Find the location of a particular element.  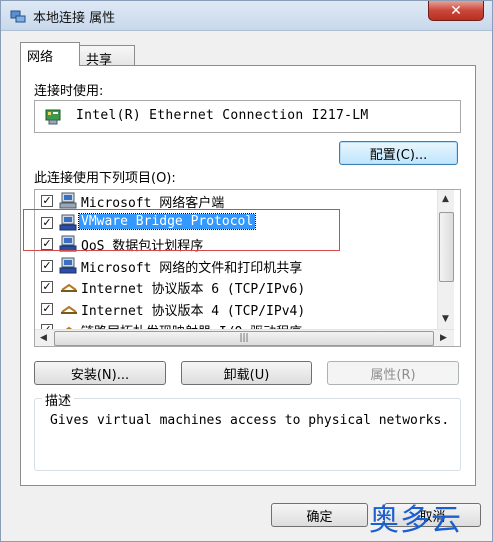

description-group is located at coordinates (247, 434).